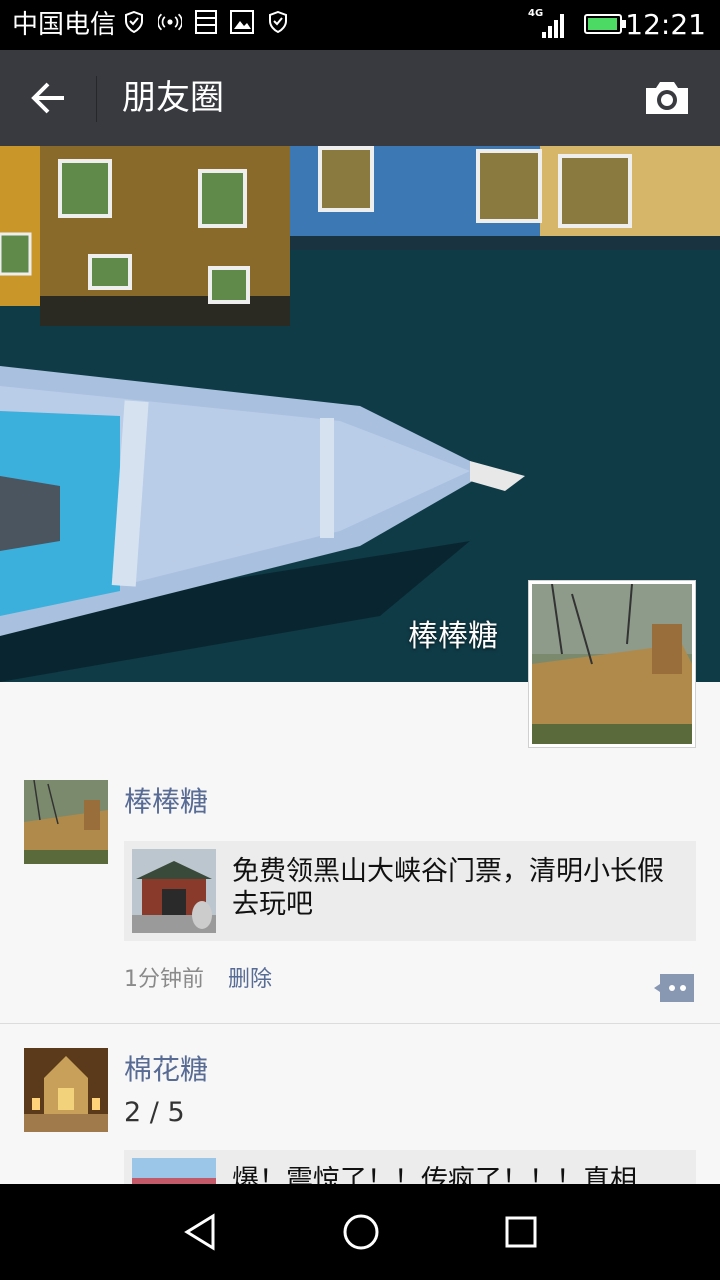 This screenshot has height=1280, width=720. I want to click on navigation-bar, so click(360, 1232).